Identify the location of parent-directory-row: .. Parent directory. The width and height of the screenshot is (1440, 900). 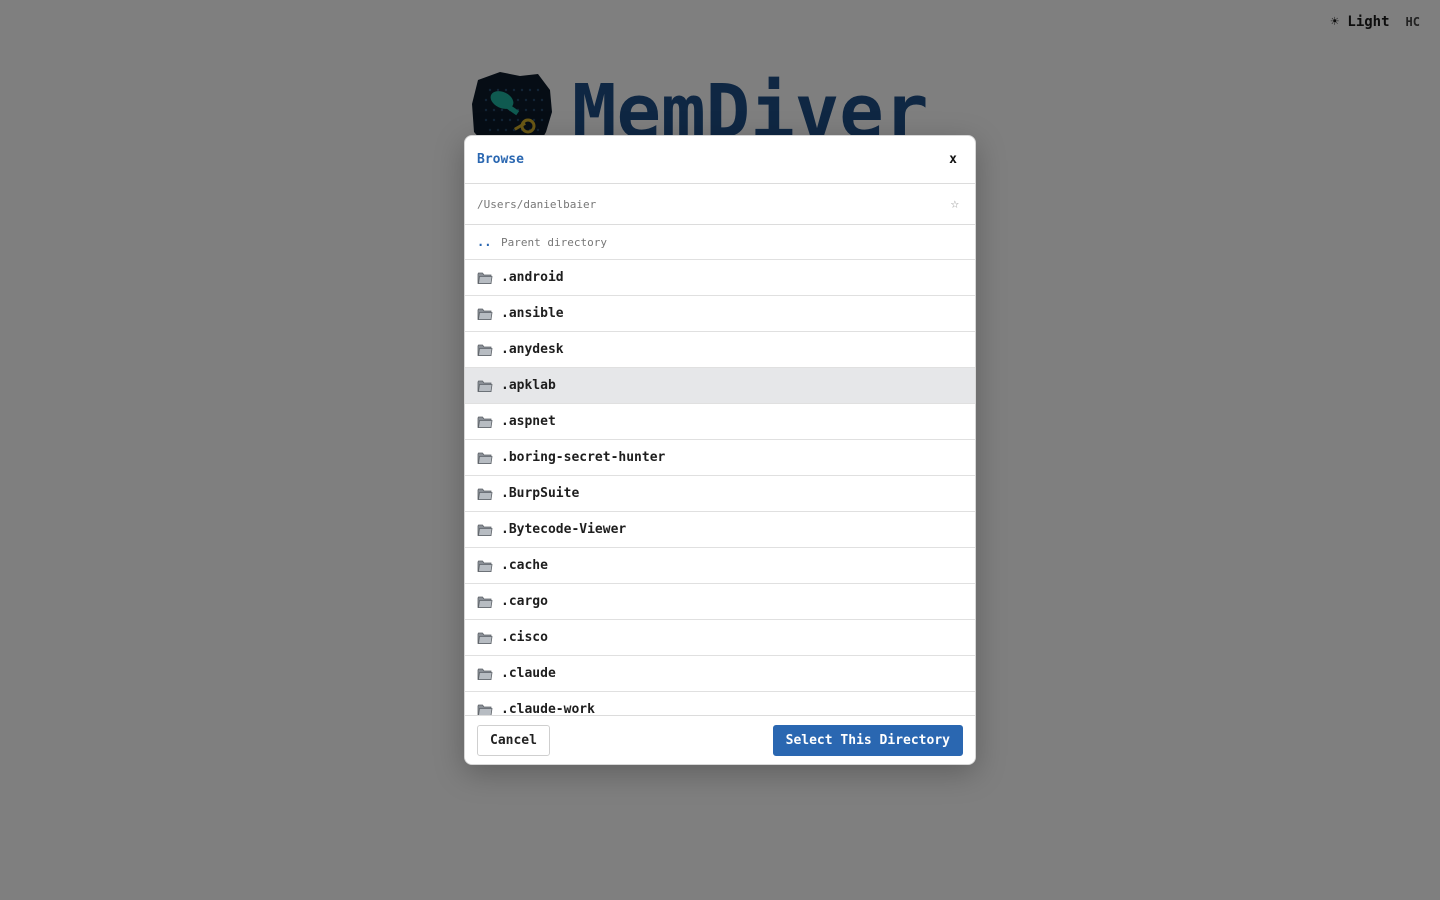
(720, 242).